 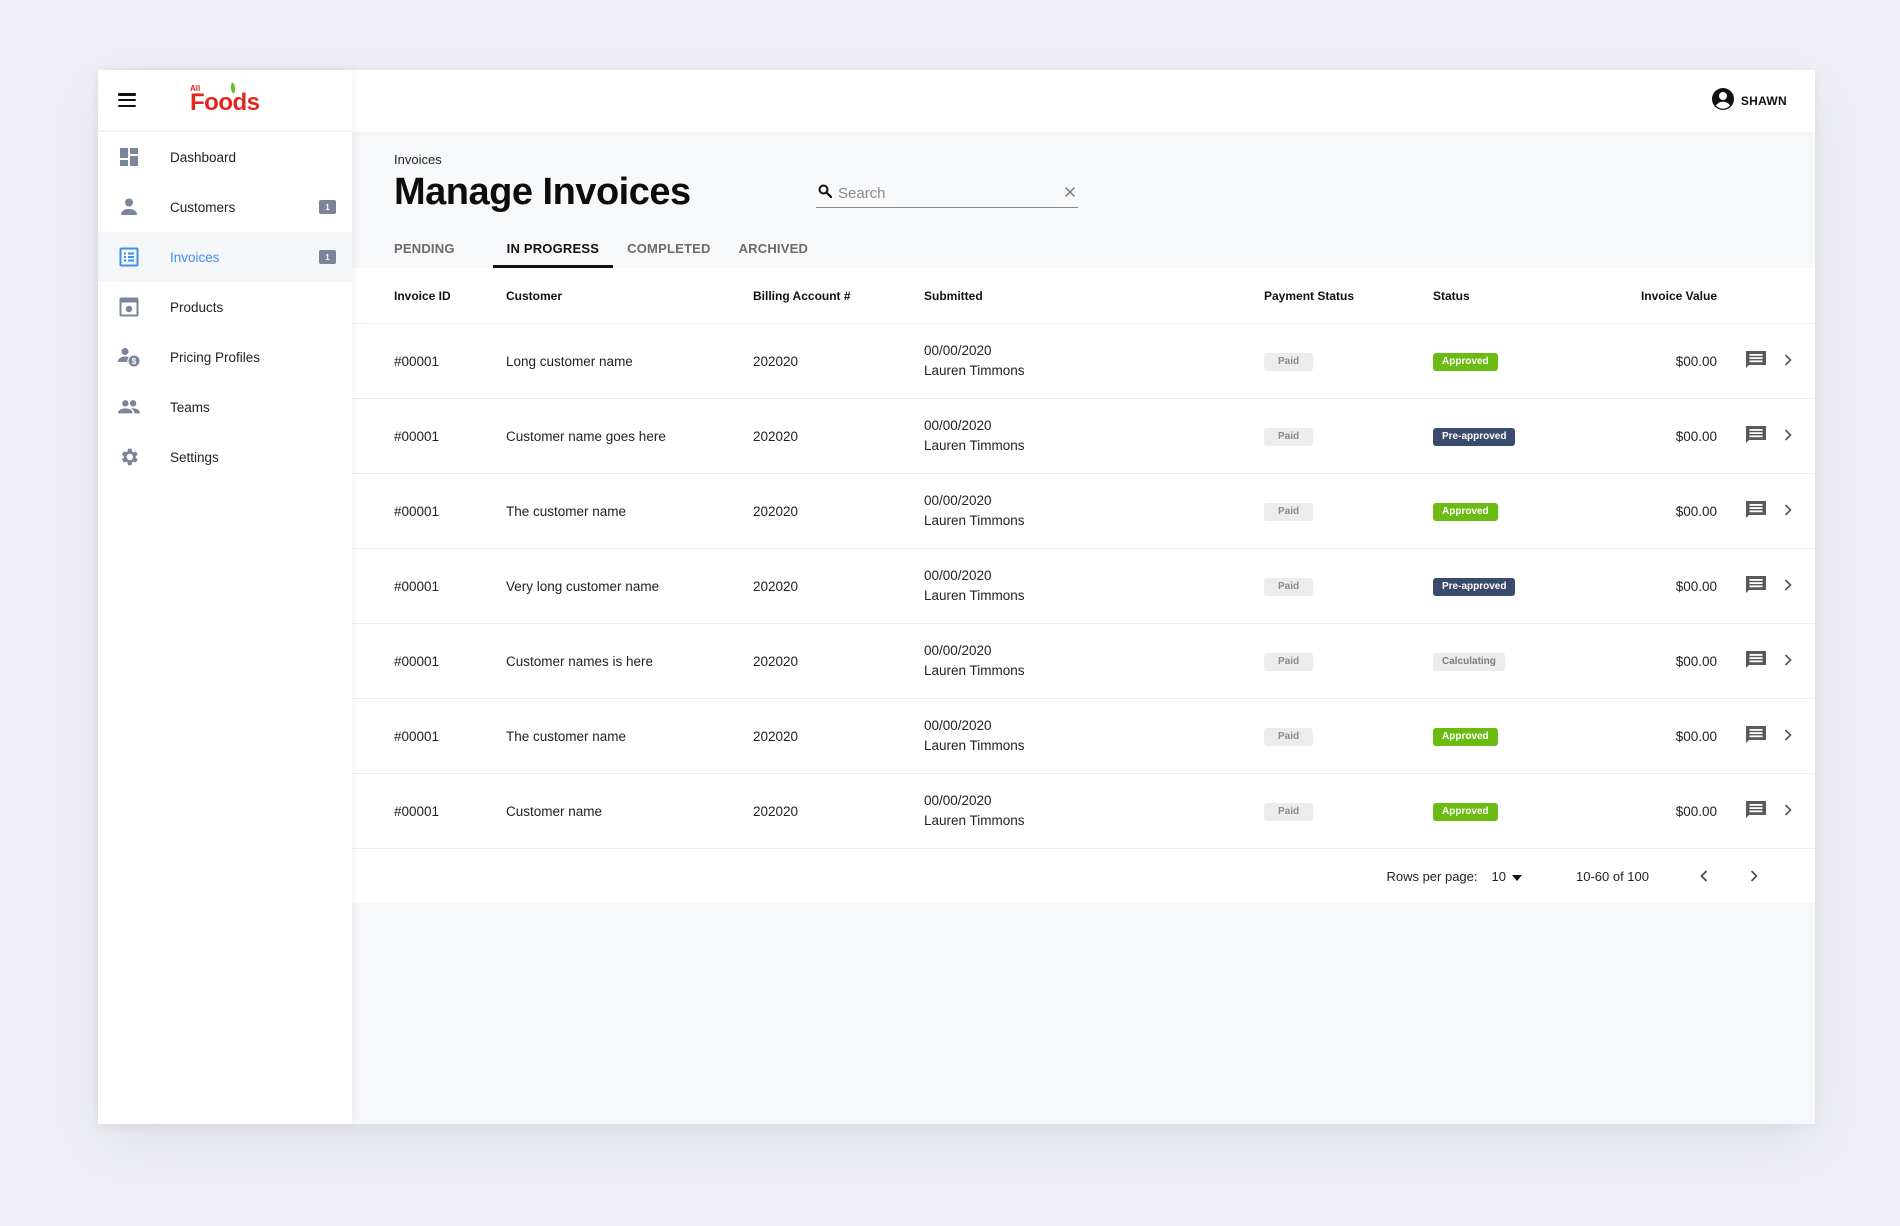 I want to click on sidebar-item-label: Pricing Profiles, so click(x=215, y=357).